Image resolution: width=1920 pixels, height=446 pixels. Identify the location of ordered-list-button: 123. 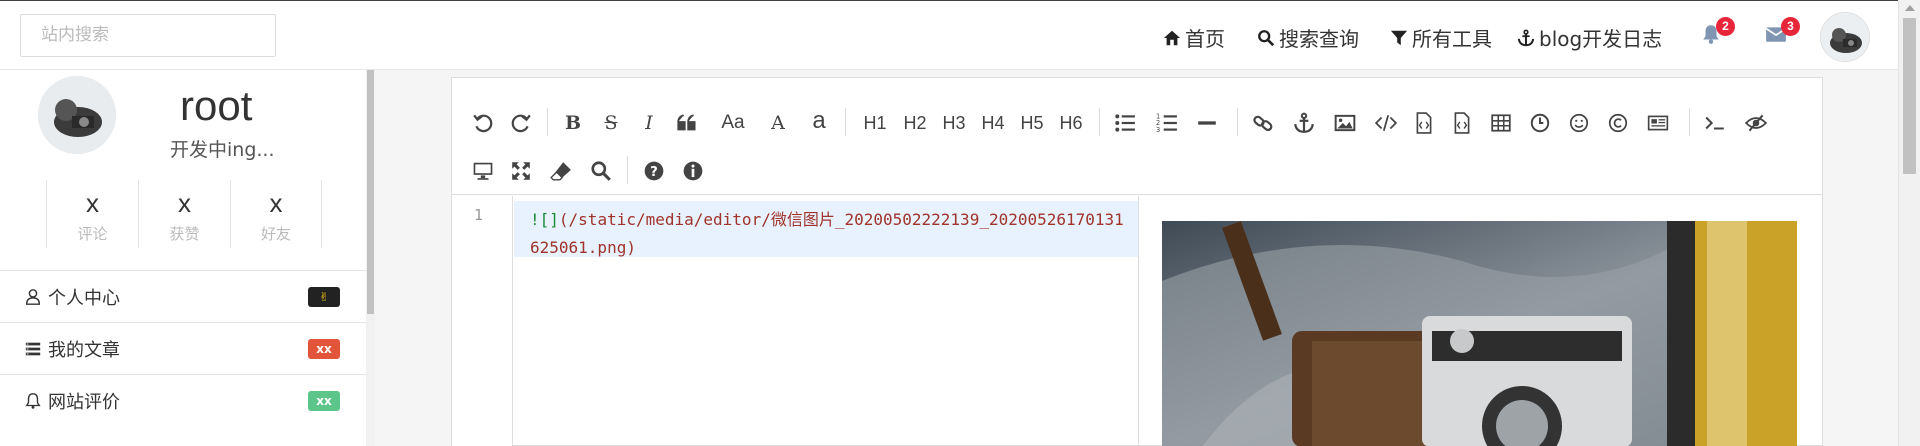
(1167, 123).